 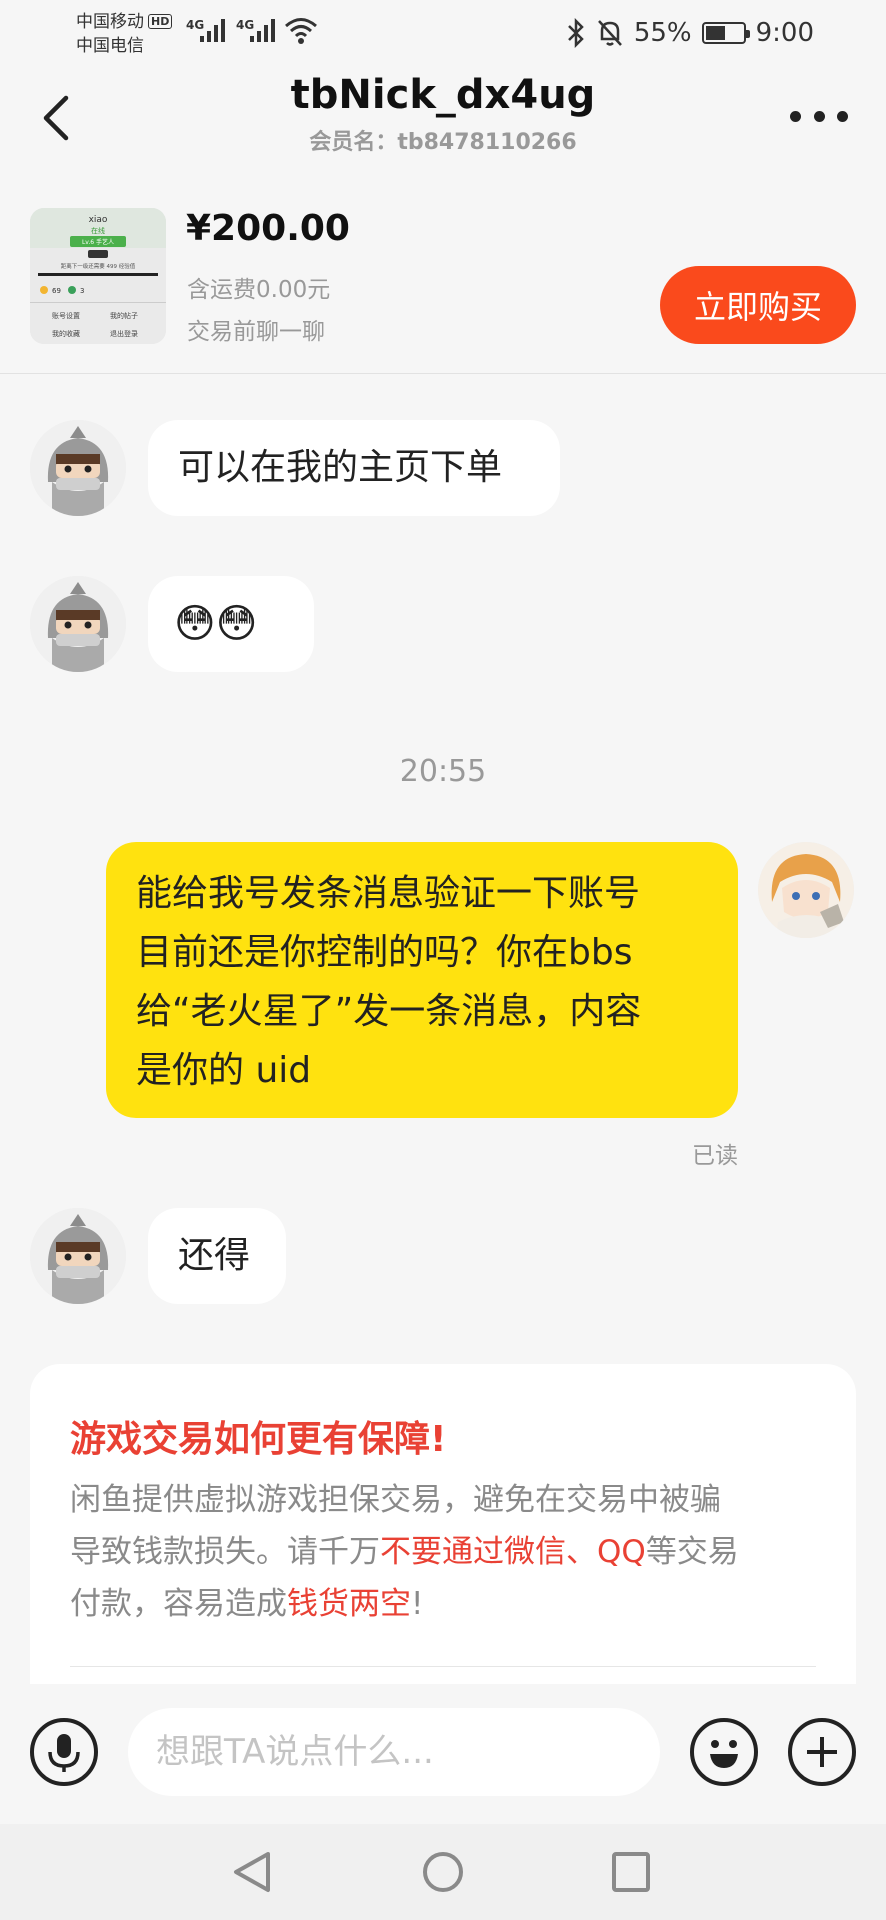 I want to click on notice-warning-text: 不要通过微信、QQ, so click(x=513, y=1552).